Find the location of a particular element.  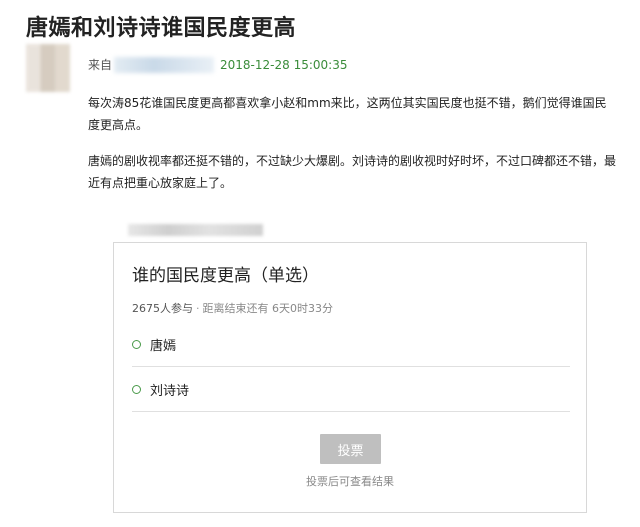

poll-participants: 2675人参与 is located at coordinates (162, 308).